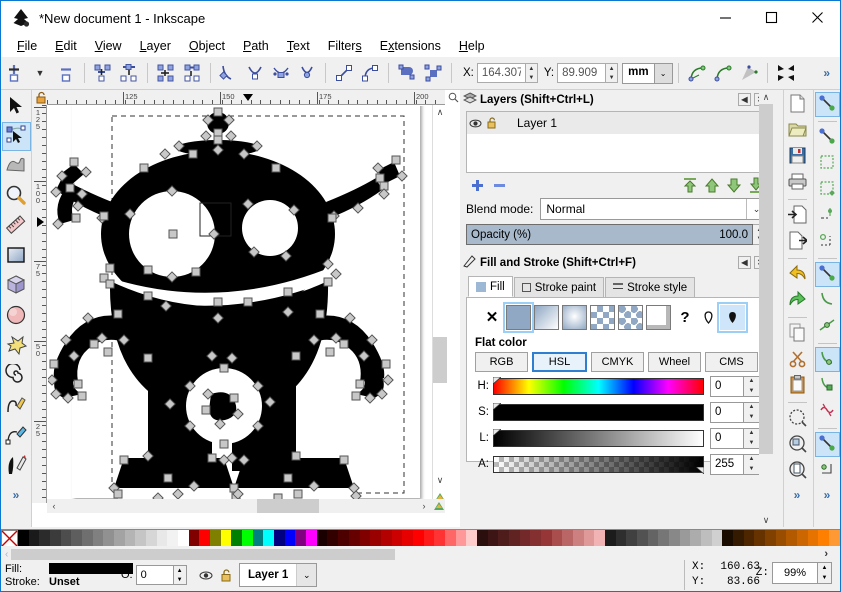 The image size is (841, 592). What do you see at coordinates (797, 444) in the screenshot?
I see `zoom-drawing-button` at bounding box center [797, 444].